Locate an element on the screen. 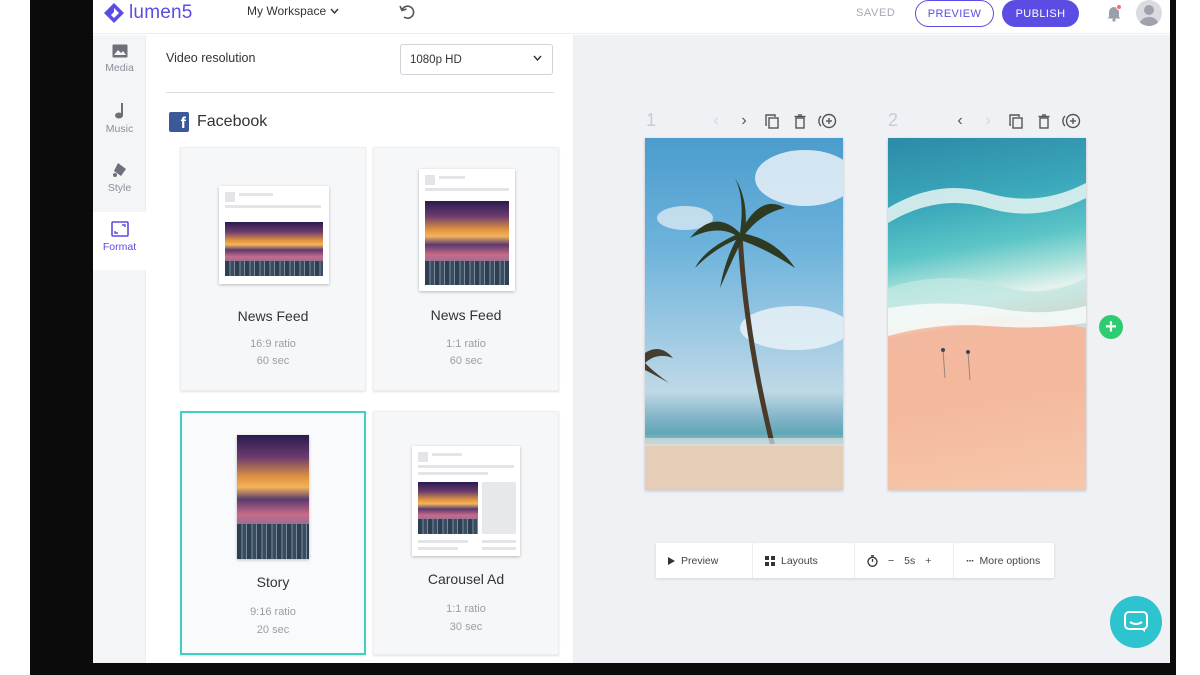  preview-button: PREVIEW is located at coordinates (954, 13).